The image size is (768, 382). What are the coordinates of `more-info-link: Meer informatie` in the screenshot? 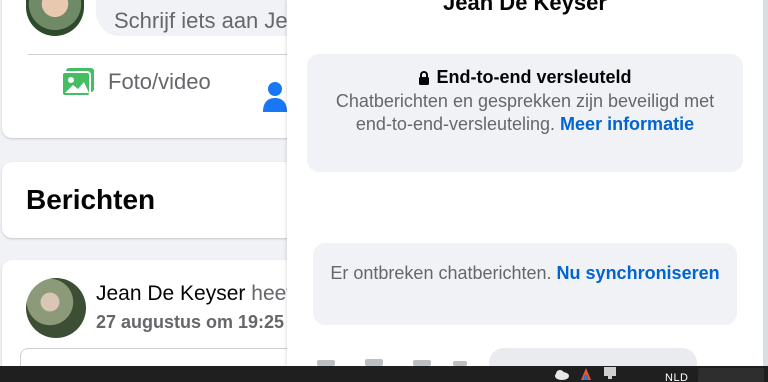 It's located at (627, 124).